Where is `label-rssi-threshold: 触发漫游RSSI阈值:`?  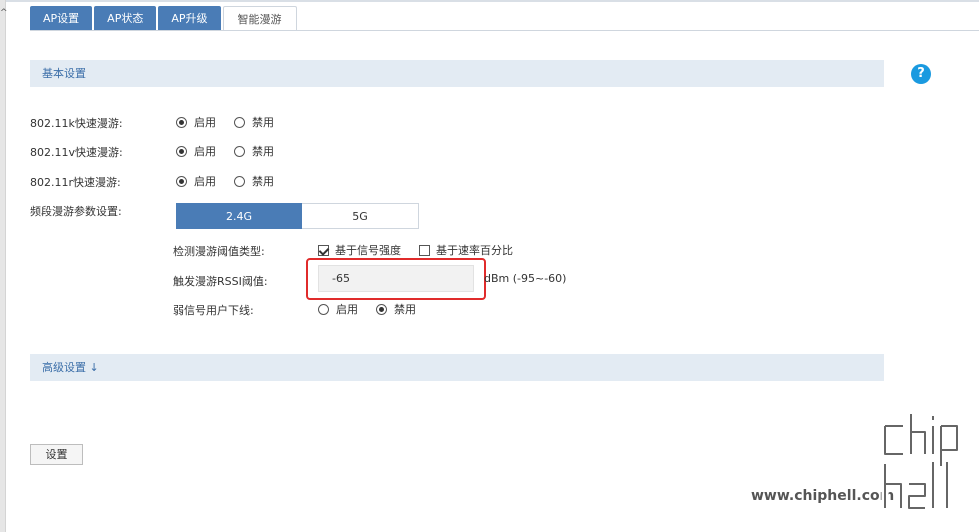
label-rssi-threshold: 触发漫游RSSI阈值: is located at coordinates (220, 281).